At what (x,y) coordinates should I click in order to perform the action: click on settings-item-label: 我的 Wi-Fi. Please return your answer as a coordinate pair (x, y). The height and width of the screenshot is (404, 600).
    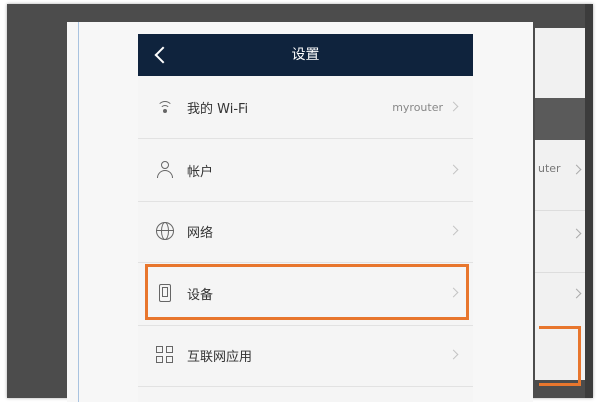
    Looking at the image, I should click on (218, 109).